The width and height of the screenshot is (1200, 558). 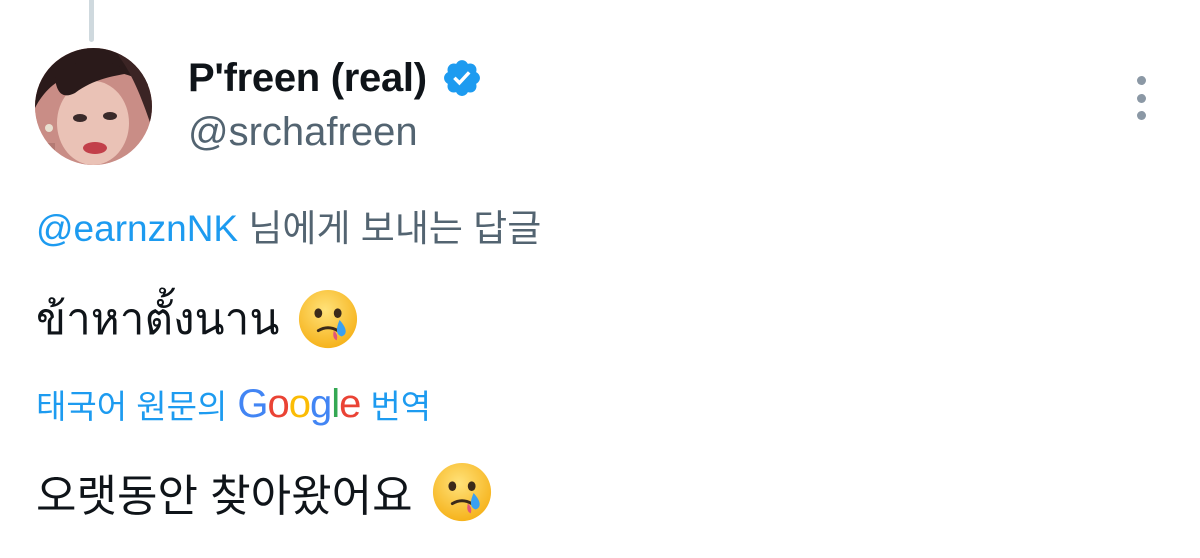 I want to click on translated-text: 오랫동안 찾아왔어요, so click(x=264, y=492).